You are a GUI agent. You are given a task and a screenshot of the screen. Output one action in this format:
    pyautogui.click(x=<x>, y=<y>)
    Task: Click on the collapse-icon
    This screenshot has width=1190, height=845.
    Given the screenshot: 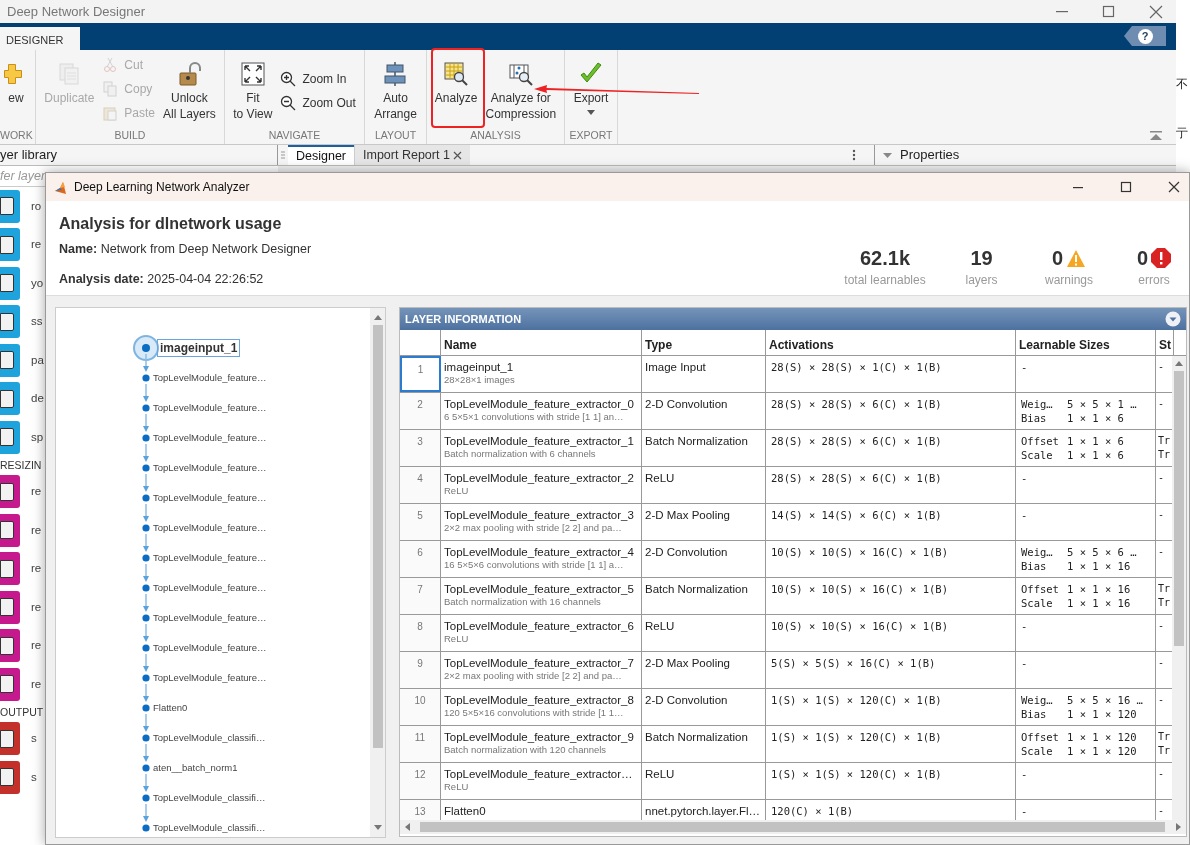 What is the action you would take?
    pyautogui.click(x=1156, y=135)
    